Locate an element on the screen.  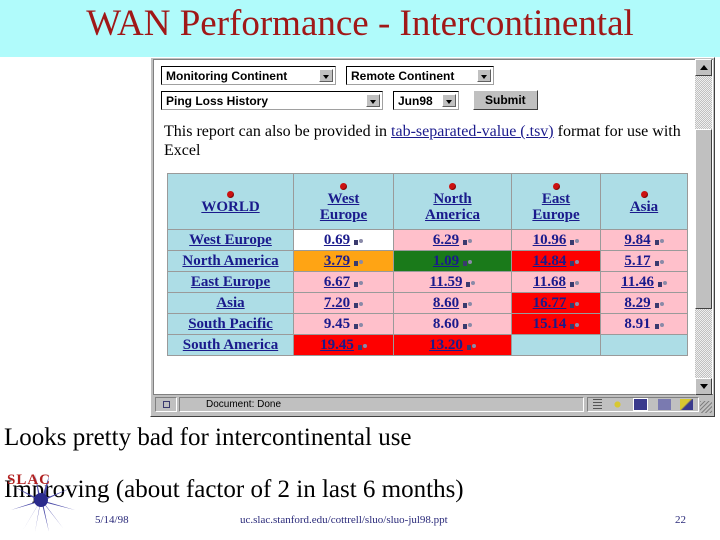
data-cell: 9.84 is located at coordinates (644, 240).